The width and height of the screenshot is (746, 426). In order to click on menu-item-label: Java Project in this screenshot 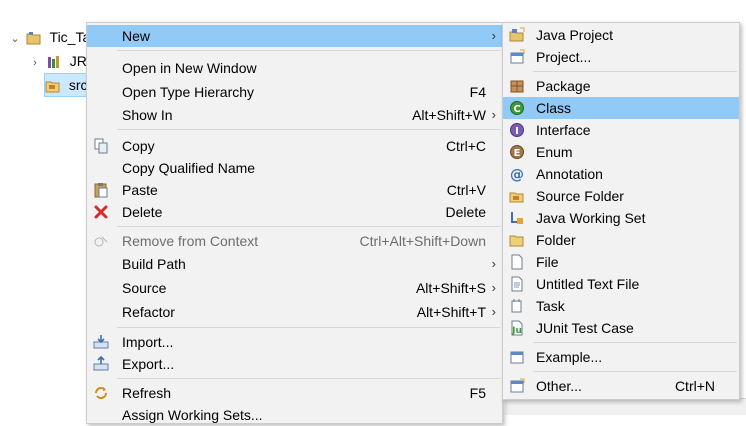, I will do `click(575, 35)`.